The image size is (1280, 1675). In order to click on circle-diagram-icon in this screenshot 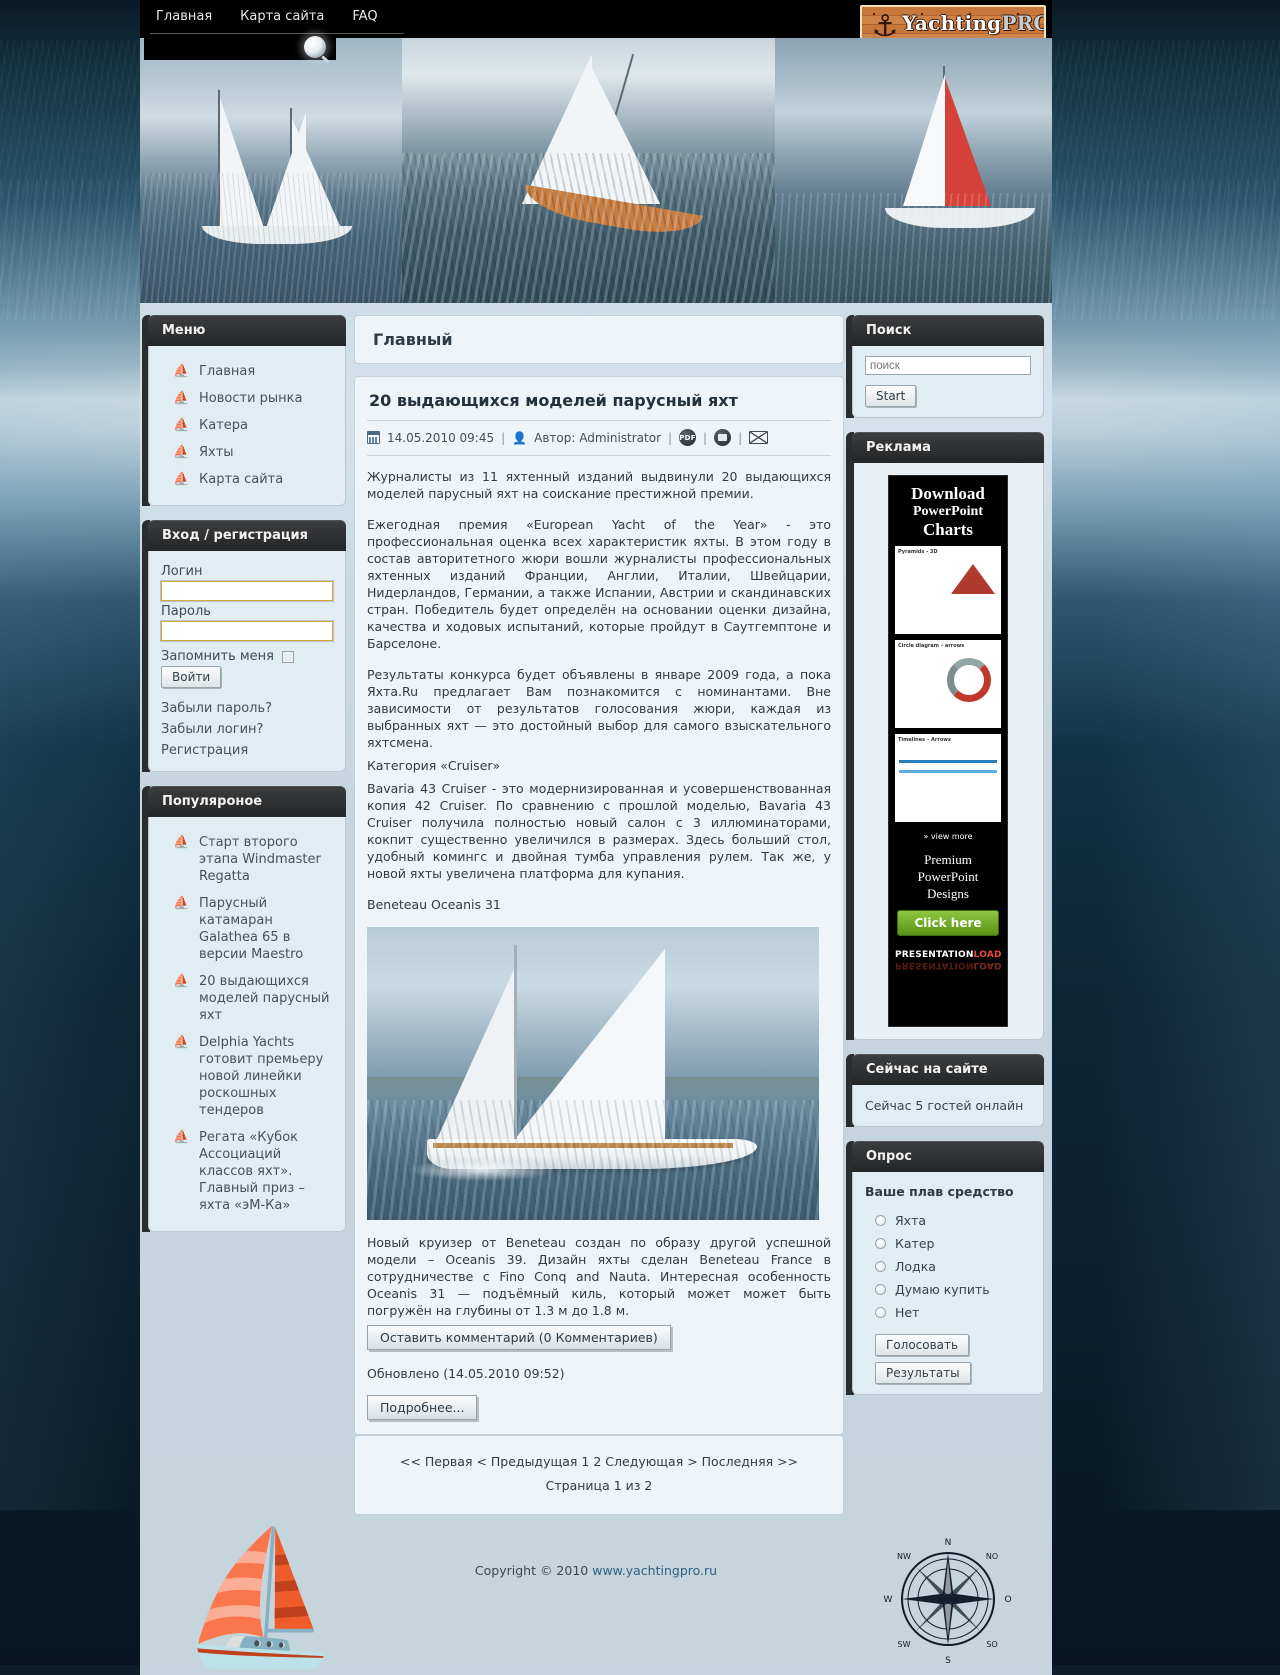, I will do `click(969, 680)`.